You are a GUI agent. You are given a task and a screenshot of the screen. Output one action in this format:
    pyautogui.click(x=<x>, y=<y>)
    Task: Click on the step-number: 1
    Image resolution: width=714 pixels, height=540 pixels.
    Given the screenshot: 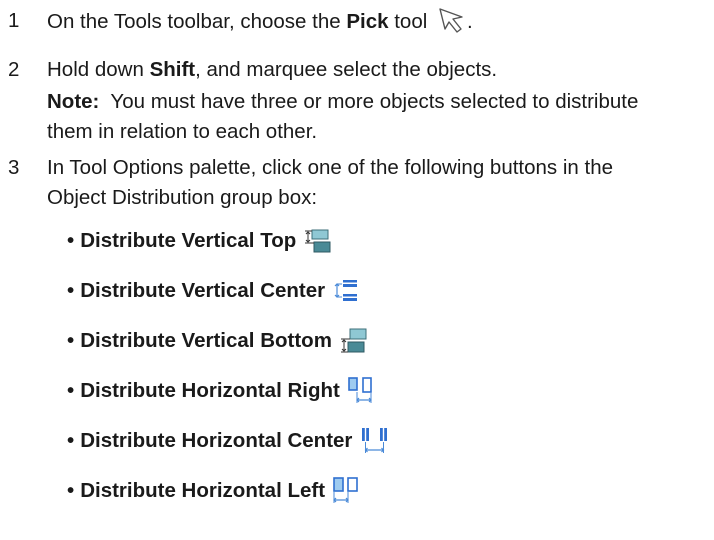 What is the action you would take?
    pyautogui.click(x=14, y=20)
    